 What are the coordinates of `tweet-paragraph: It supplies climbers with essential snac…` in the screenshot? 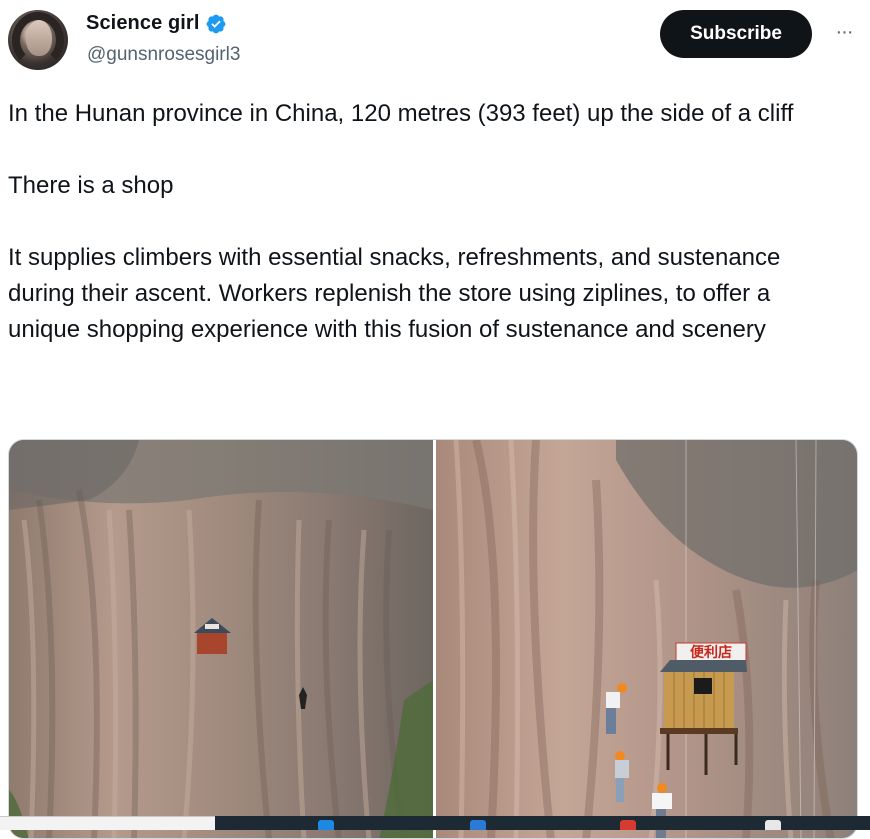 It's located at (394, 293).